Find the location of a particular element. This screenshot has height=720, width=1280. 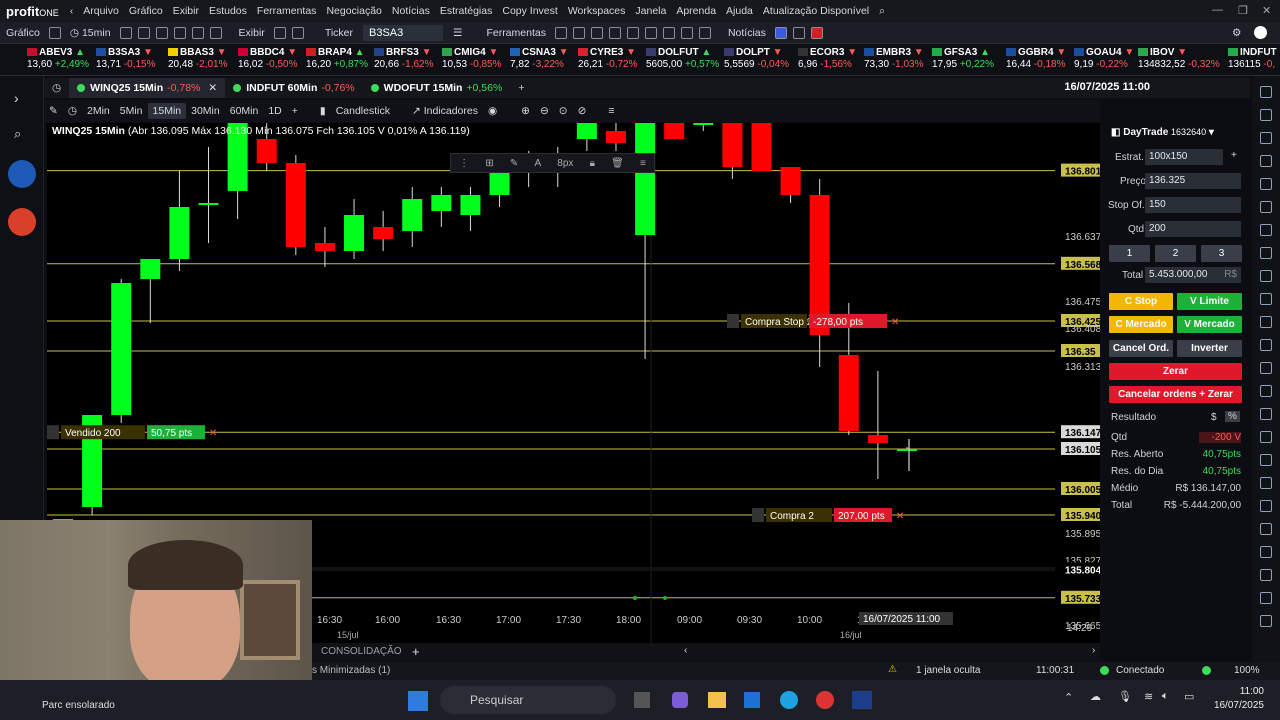

trade-app-icon is located at coordinates (22, 174).